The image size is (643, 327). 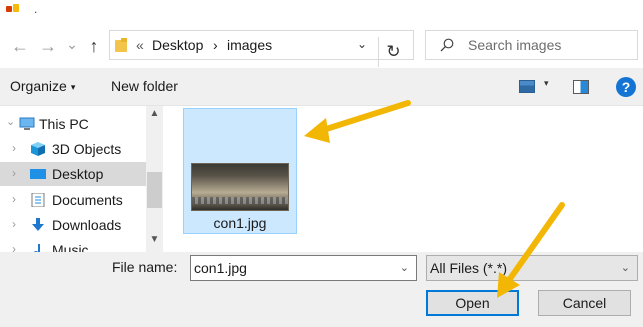 I want to click on sidebar-item-label: 3D Objects, so click(x=87, y=149).